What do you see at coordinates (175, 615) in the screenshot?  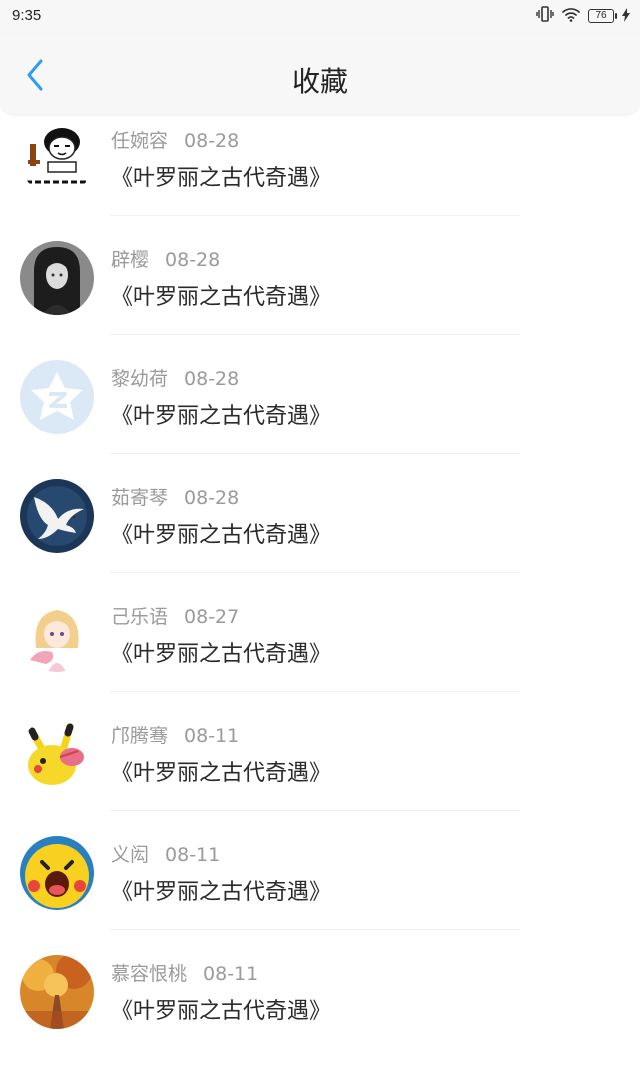 I see `item-meta: 己乐语 08-27` at bounding box center [175, 615].